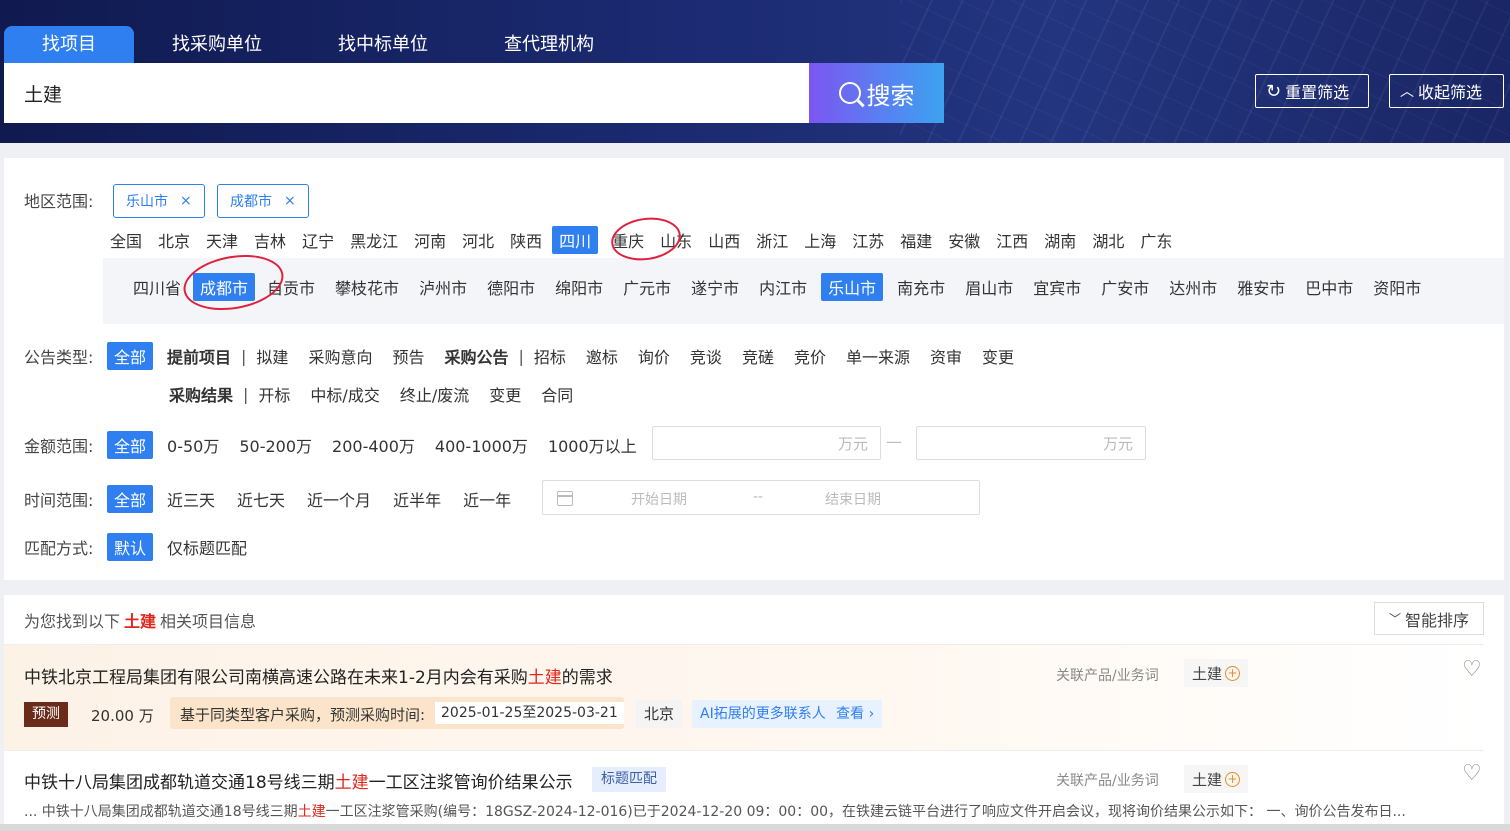 This screenshot has width=1510, height=831. What do you see at coordinates (344, 394) in the screenshot?
I see `notice-type-item: 中标/成交` at bounding box center [344, 394].